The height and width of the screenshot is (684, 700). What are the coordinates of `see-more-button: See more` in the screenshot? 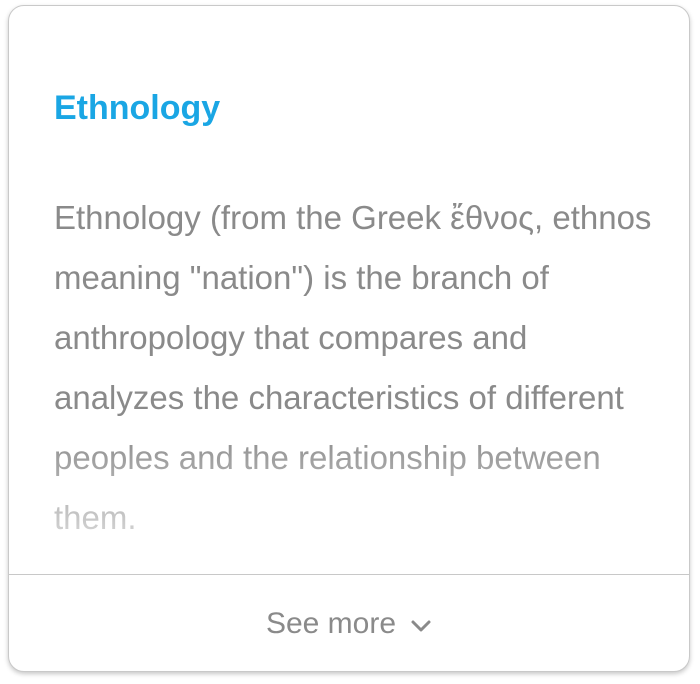 It's located at (349, 623).